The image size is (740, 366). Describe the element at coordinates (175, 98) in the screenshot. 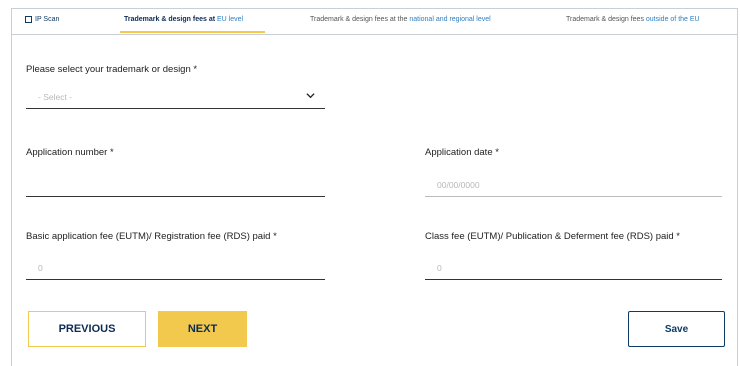

I see `trademark-select: - Select -` at that location.